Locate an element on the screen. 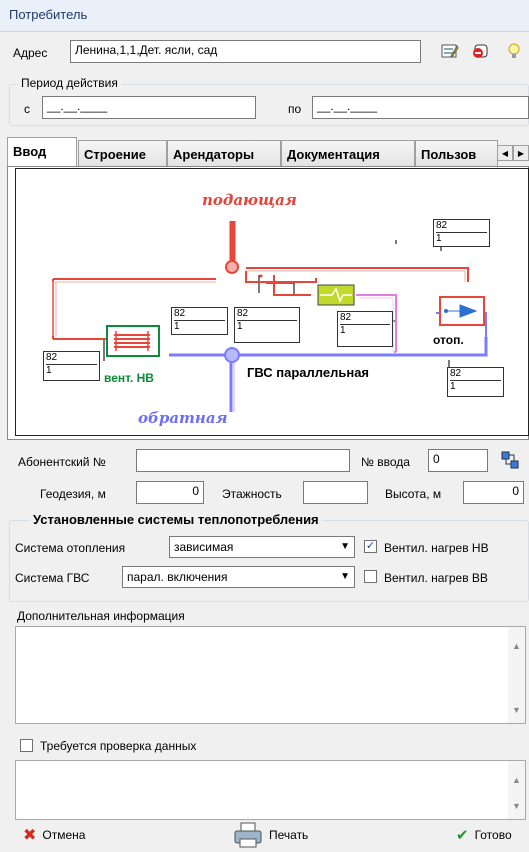  print-button: Печать is located at coordinates (270, 835).